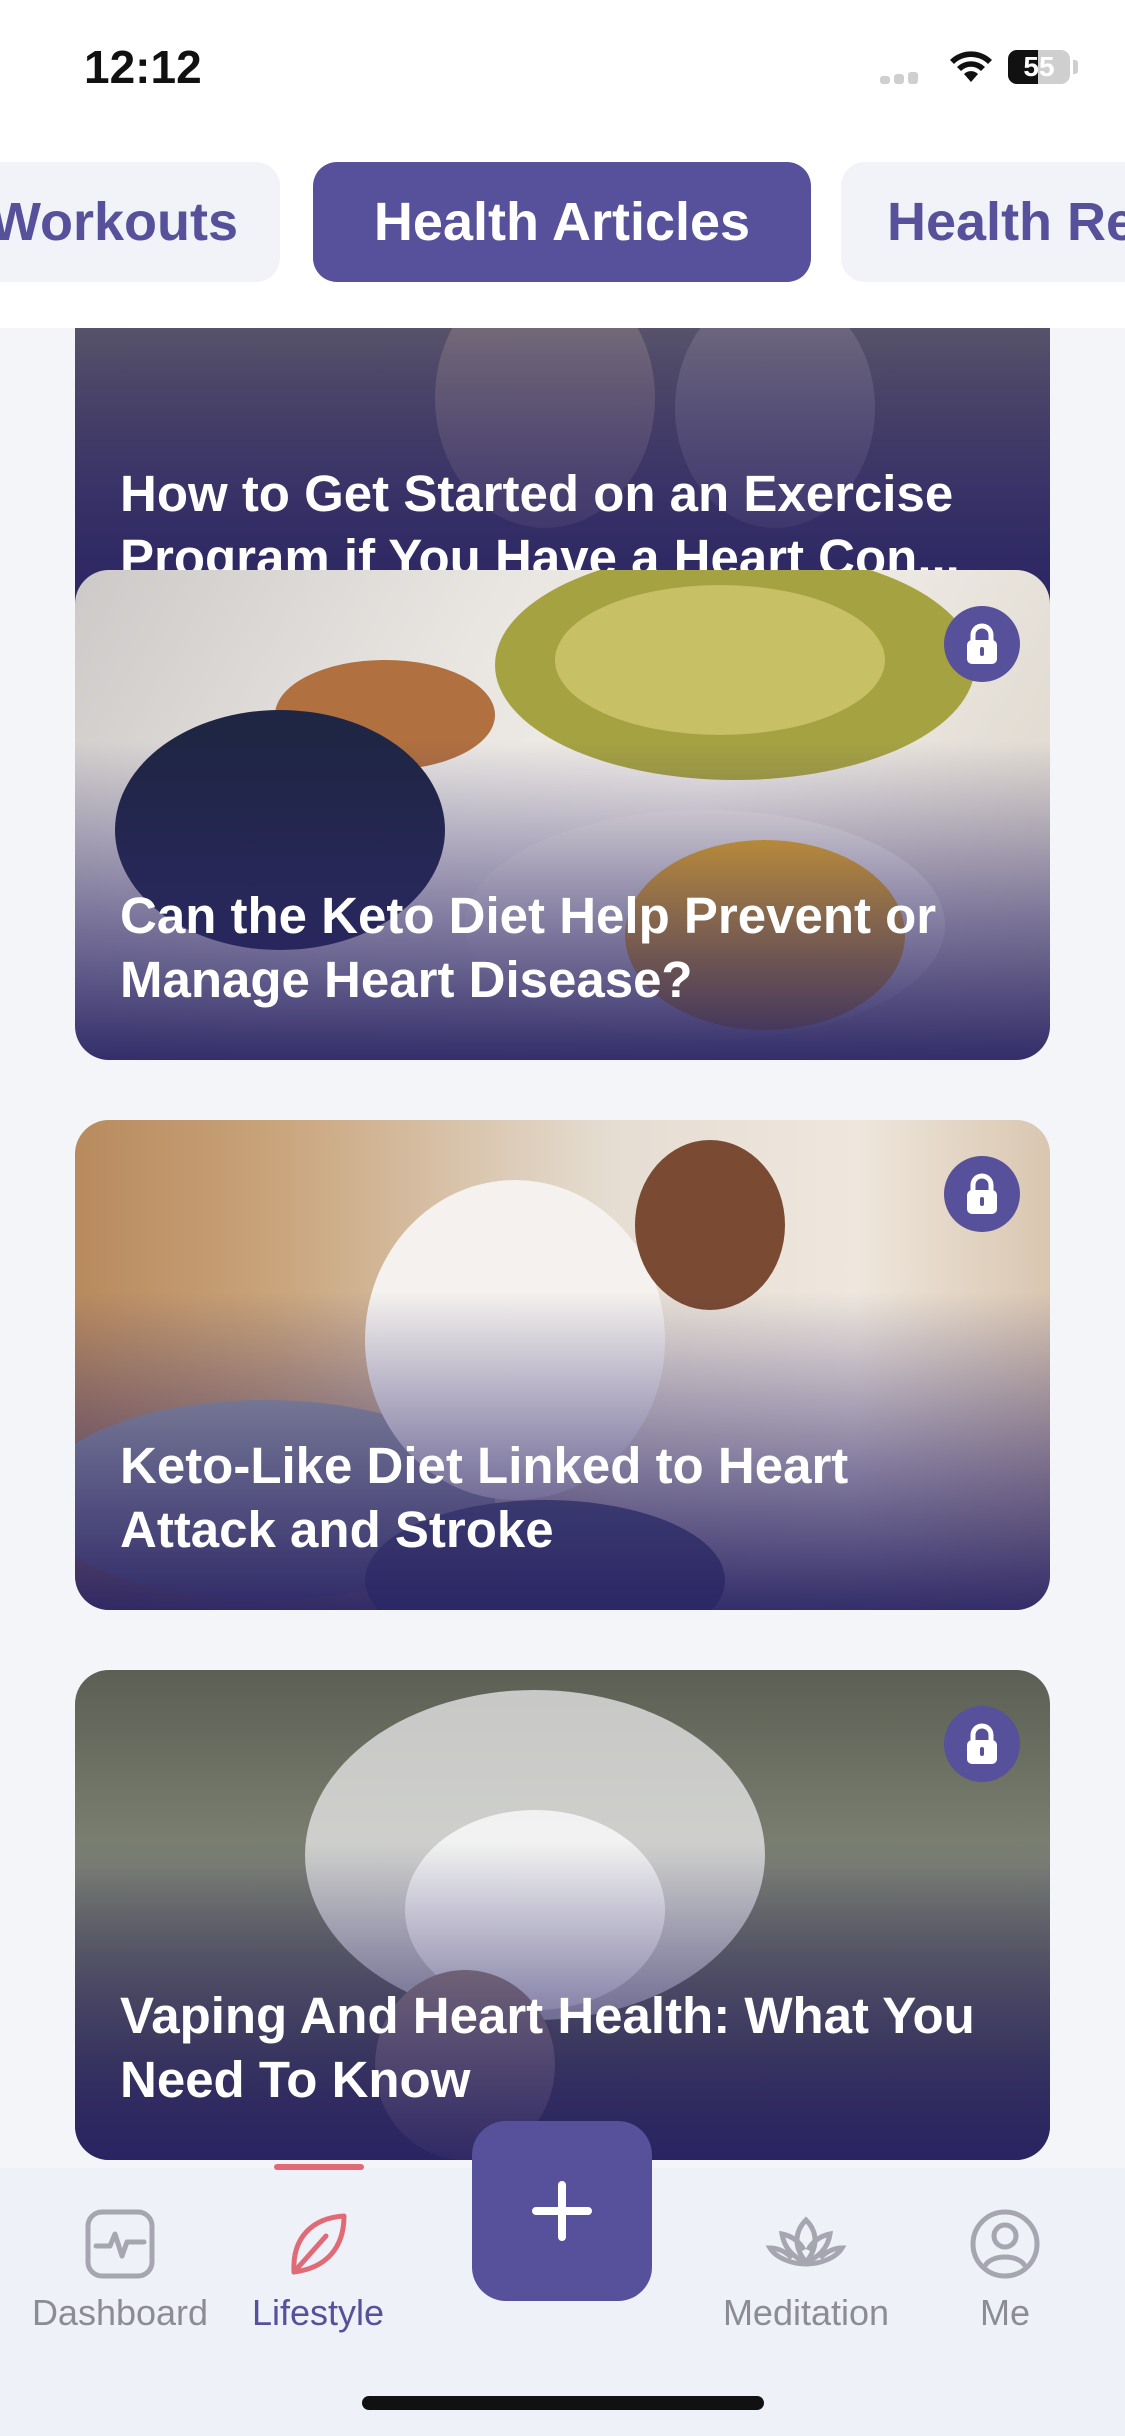 The width and height of the screenshot is (1125, 2436). I want to click on battery-level: 55, so click(1039, 66).